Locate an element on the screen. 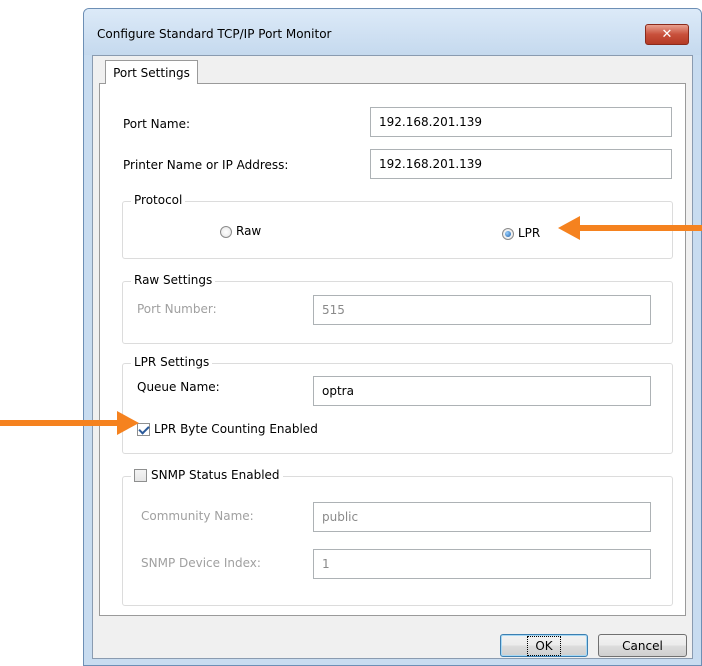  community-name-input: public is located at coordinates (482, 517).